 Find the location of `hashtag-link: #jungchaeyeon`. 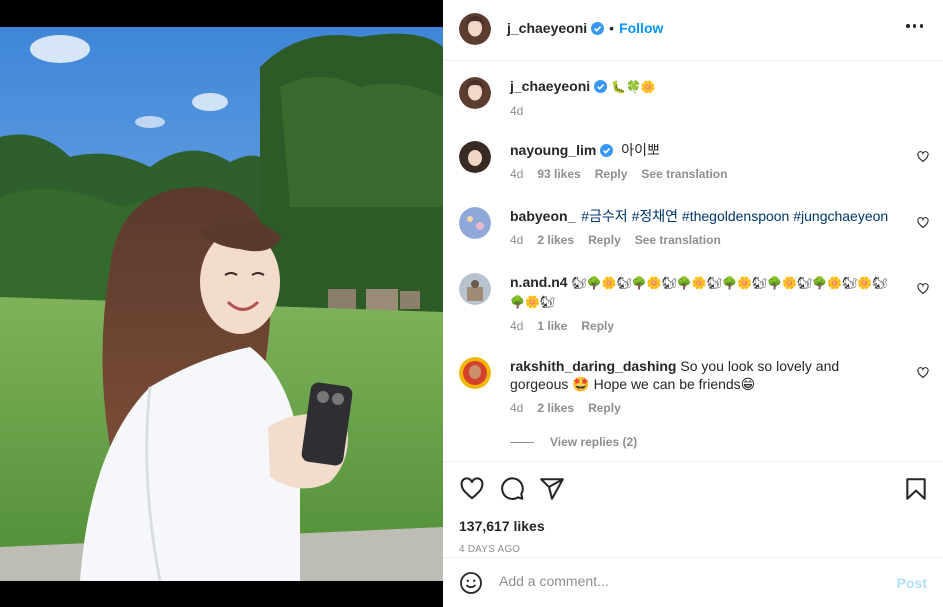

hashtag-link: #jungchaeyeon is located at coordinates (840, 216).